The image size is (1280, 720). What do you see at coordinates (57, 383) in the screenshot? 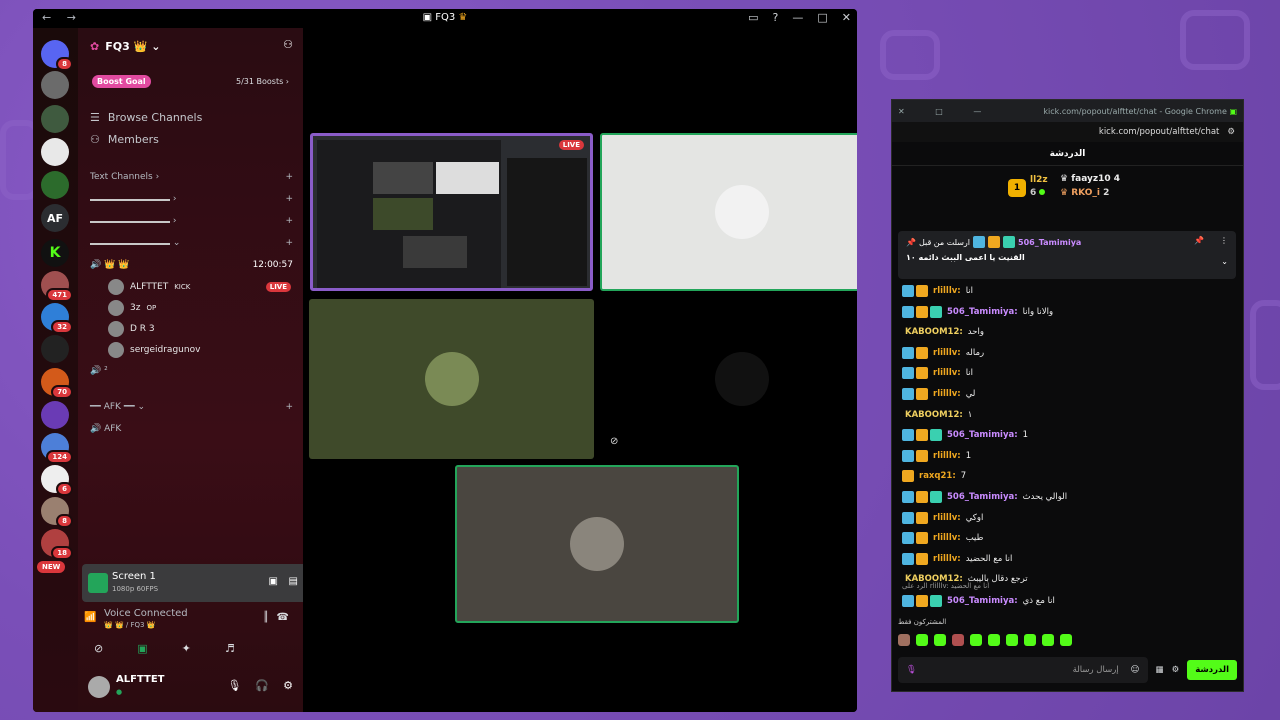
I see `basketball-server: 70` at bounding box center [57, 383].